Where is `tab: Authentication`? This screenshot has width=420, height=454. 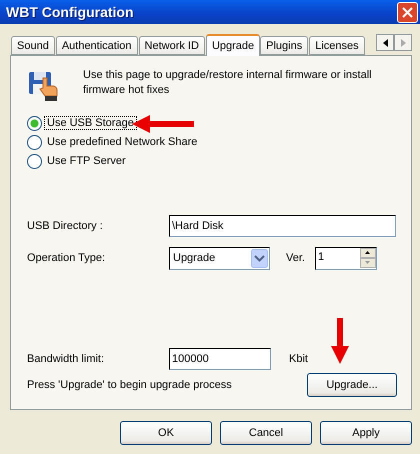 tab: Authentication is located at coordinates (97, 45).